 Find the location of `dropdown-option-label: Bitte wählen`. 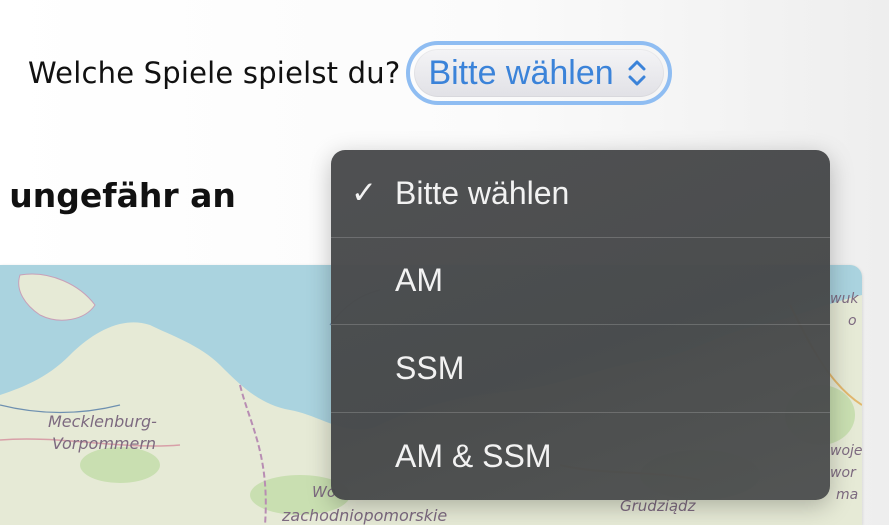

dropdown-option-label: Bitte wählen is located at coordinates (482, 192).